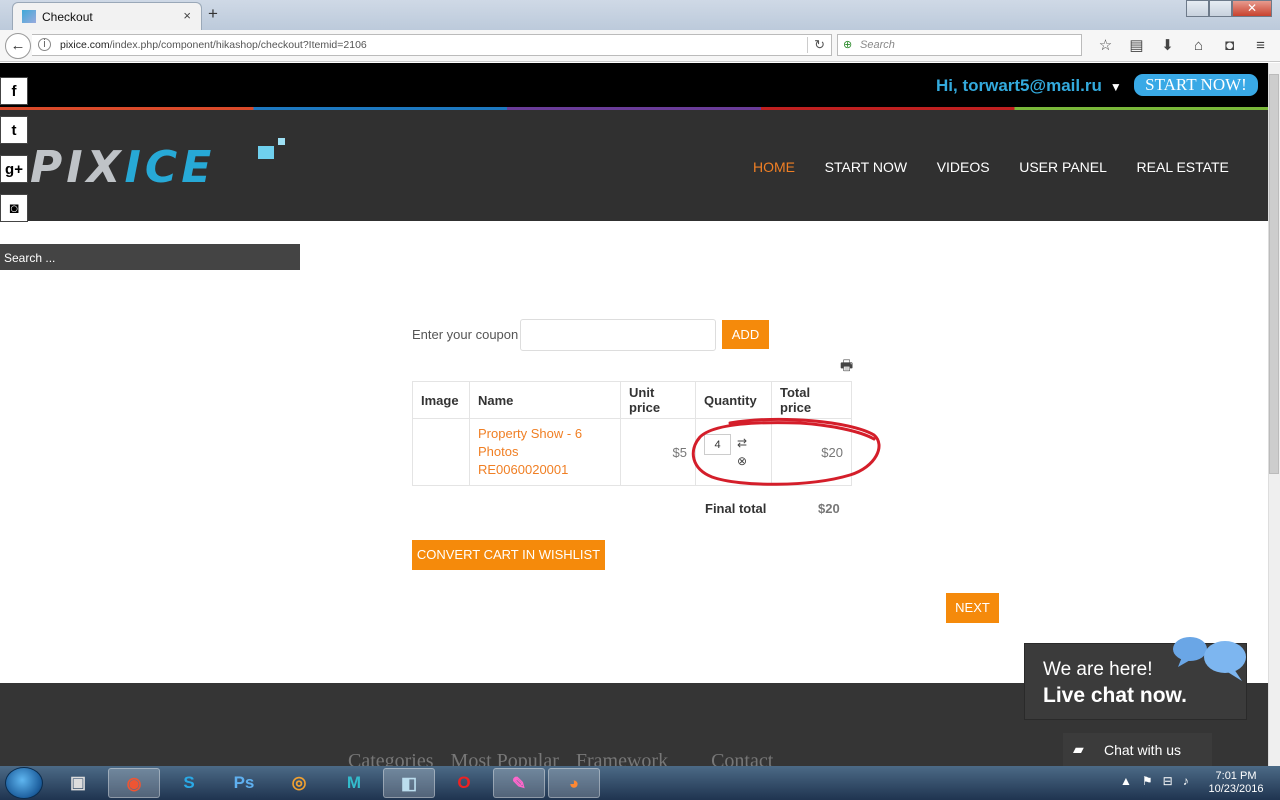 This screenshot has height=800, width=1280. What do you see at coordinates (354, 783) in the screenshot?
I see `3dsmax-icon: M` at bounding box center [354, 783].